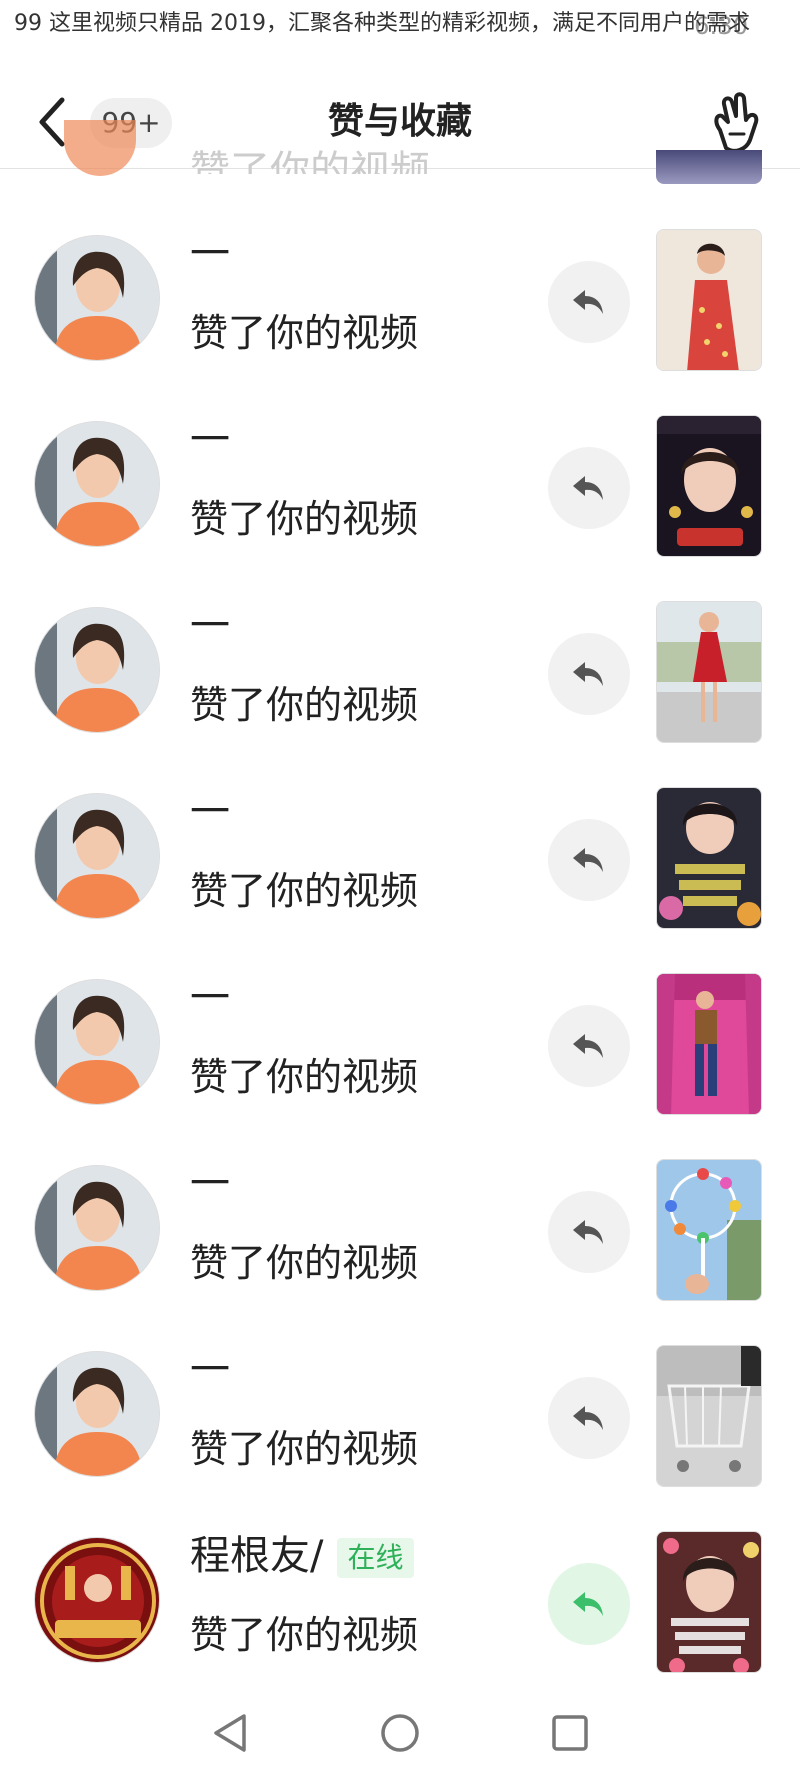  Describe the element at coordinates (570, 1733) in the screenshot. I see `square-recents-icon` at that location.